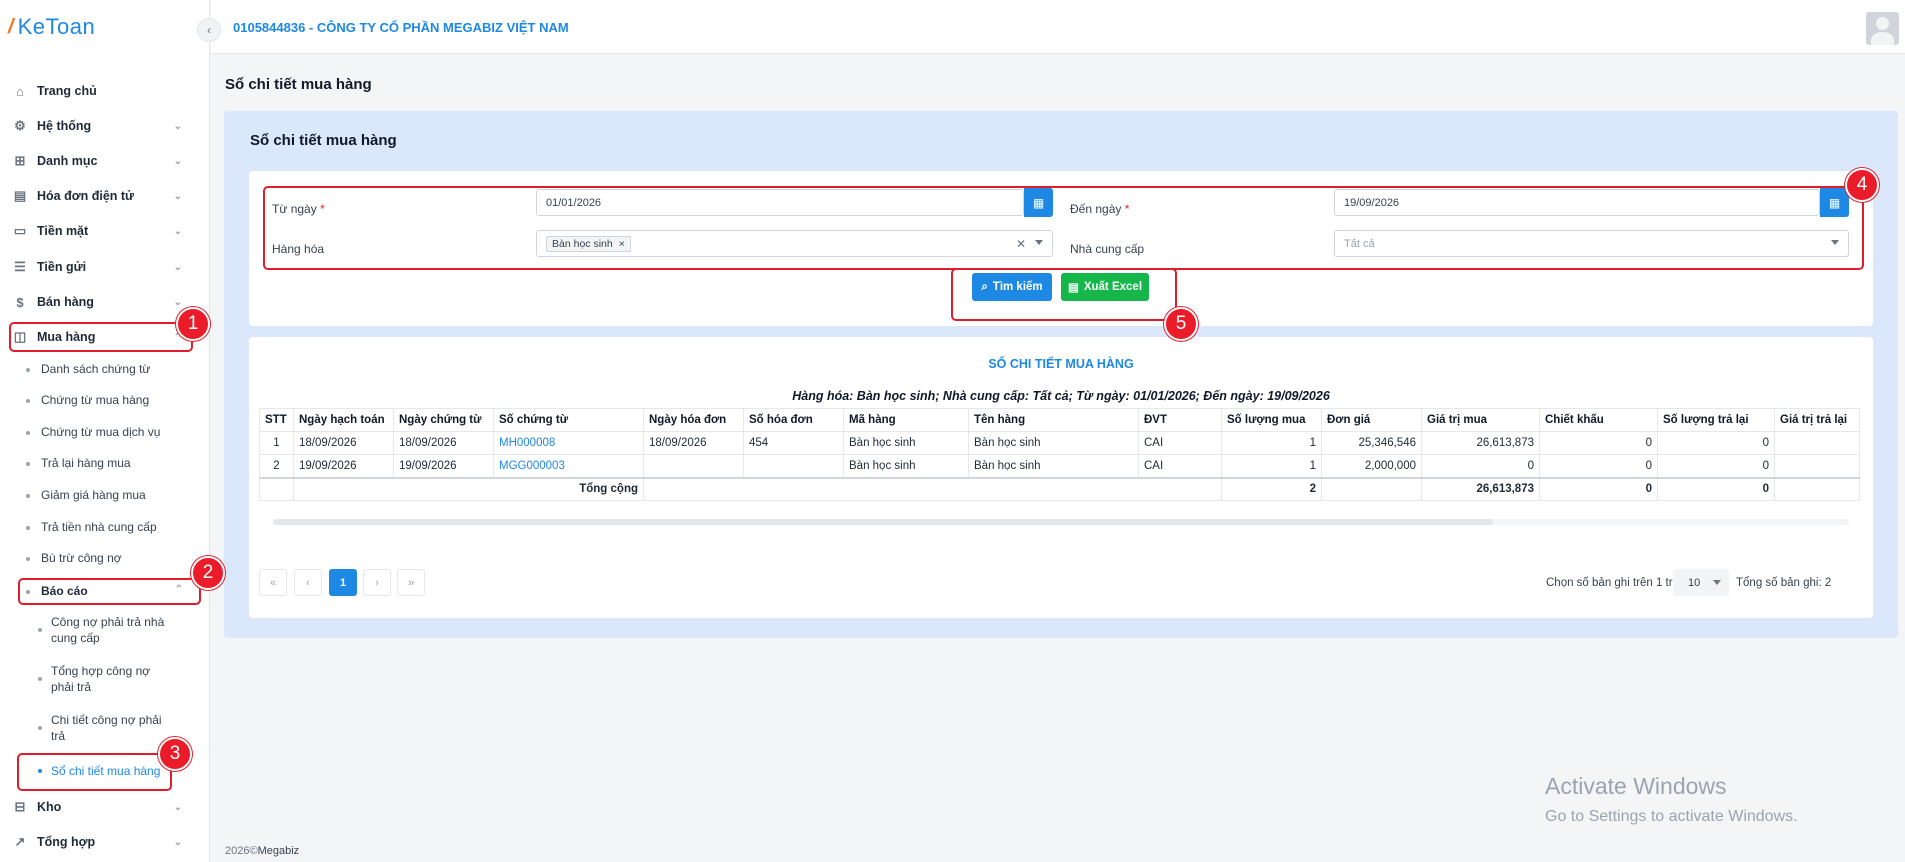  What do you see at coordinates (63, 231) in the screenshot?
I see `sidebar-item-label: Tiền mặt` at bounding box center [63, 231].